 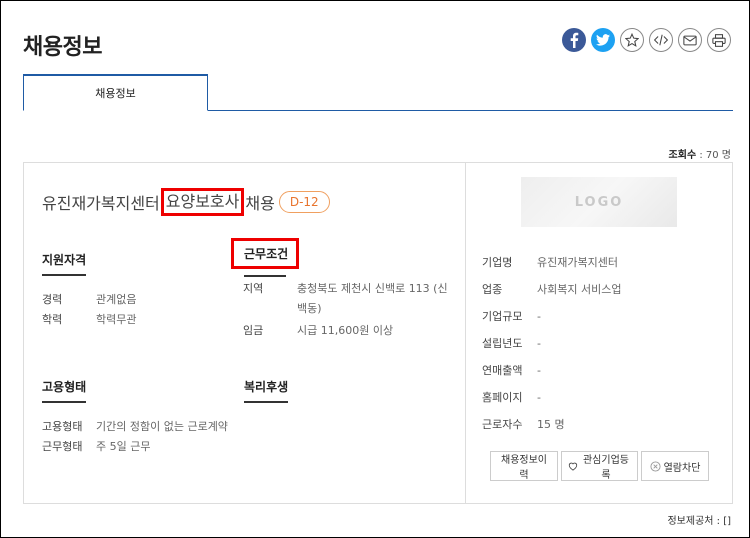 I want to click on company-actions: 채용정보이력 관심기업등록 열람차단, so click(x=599, y=466).